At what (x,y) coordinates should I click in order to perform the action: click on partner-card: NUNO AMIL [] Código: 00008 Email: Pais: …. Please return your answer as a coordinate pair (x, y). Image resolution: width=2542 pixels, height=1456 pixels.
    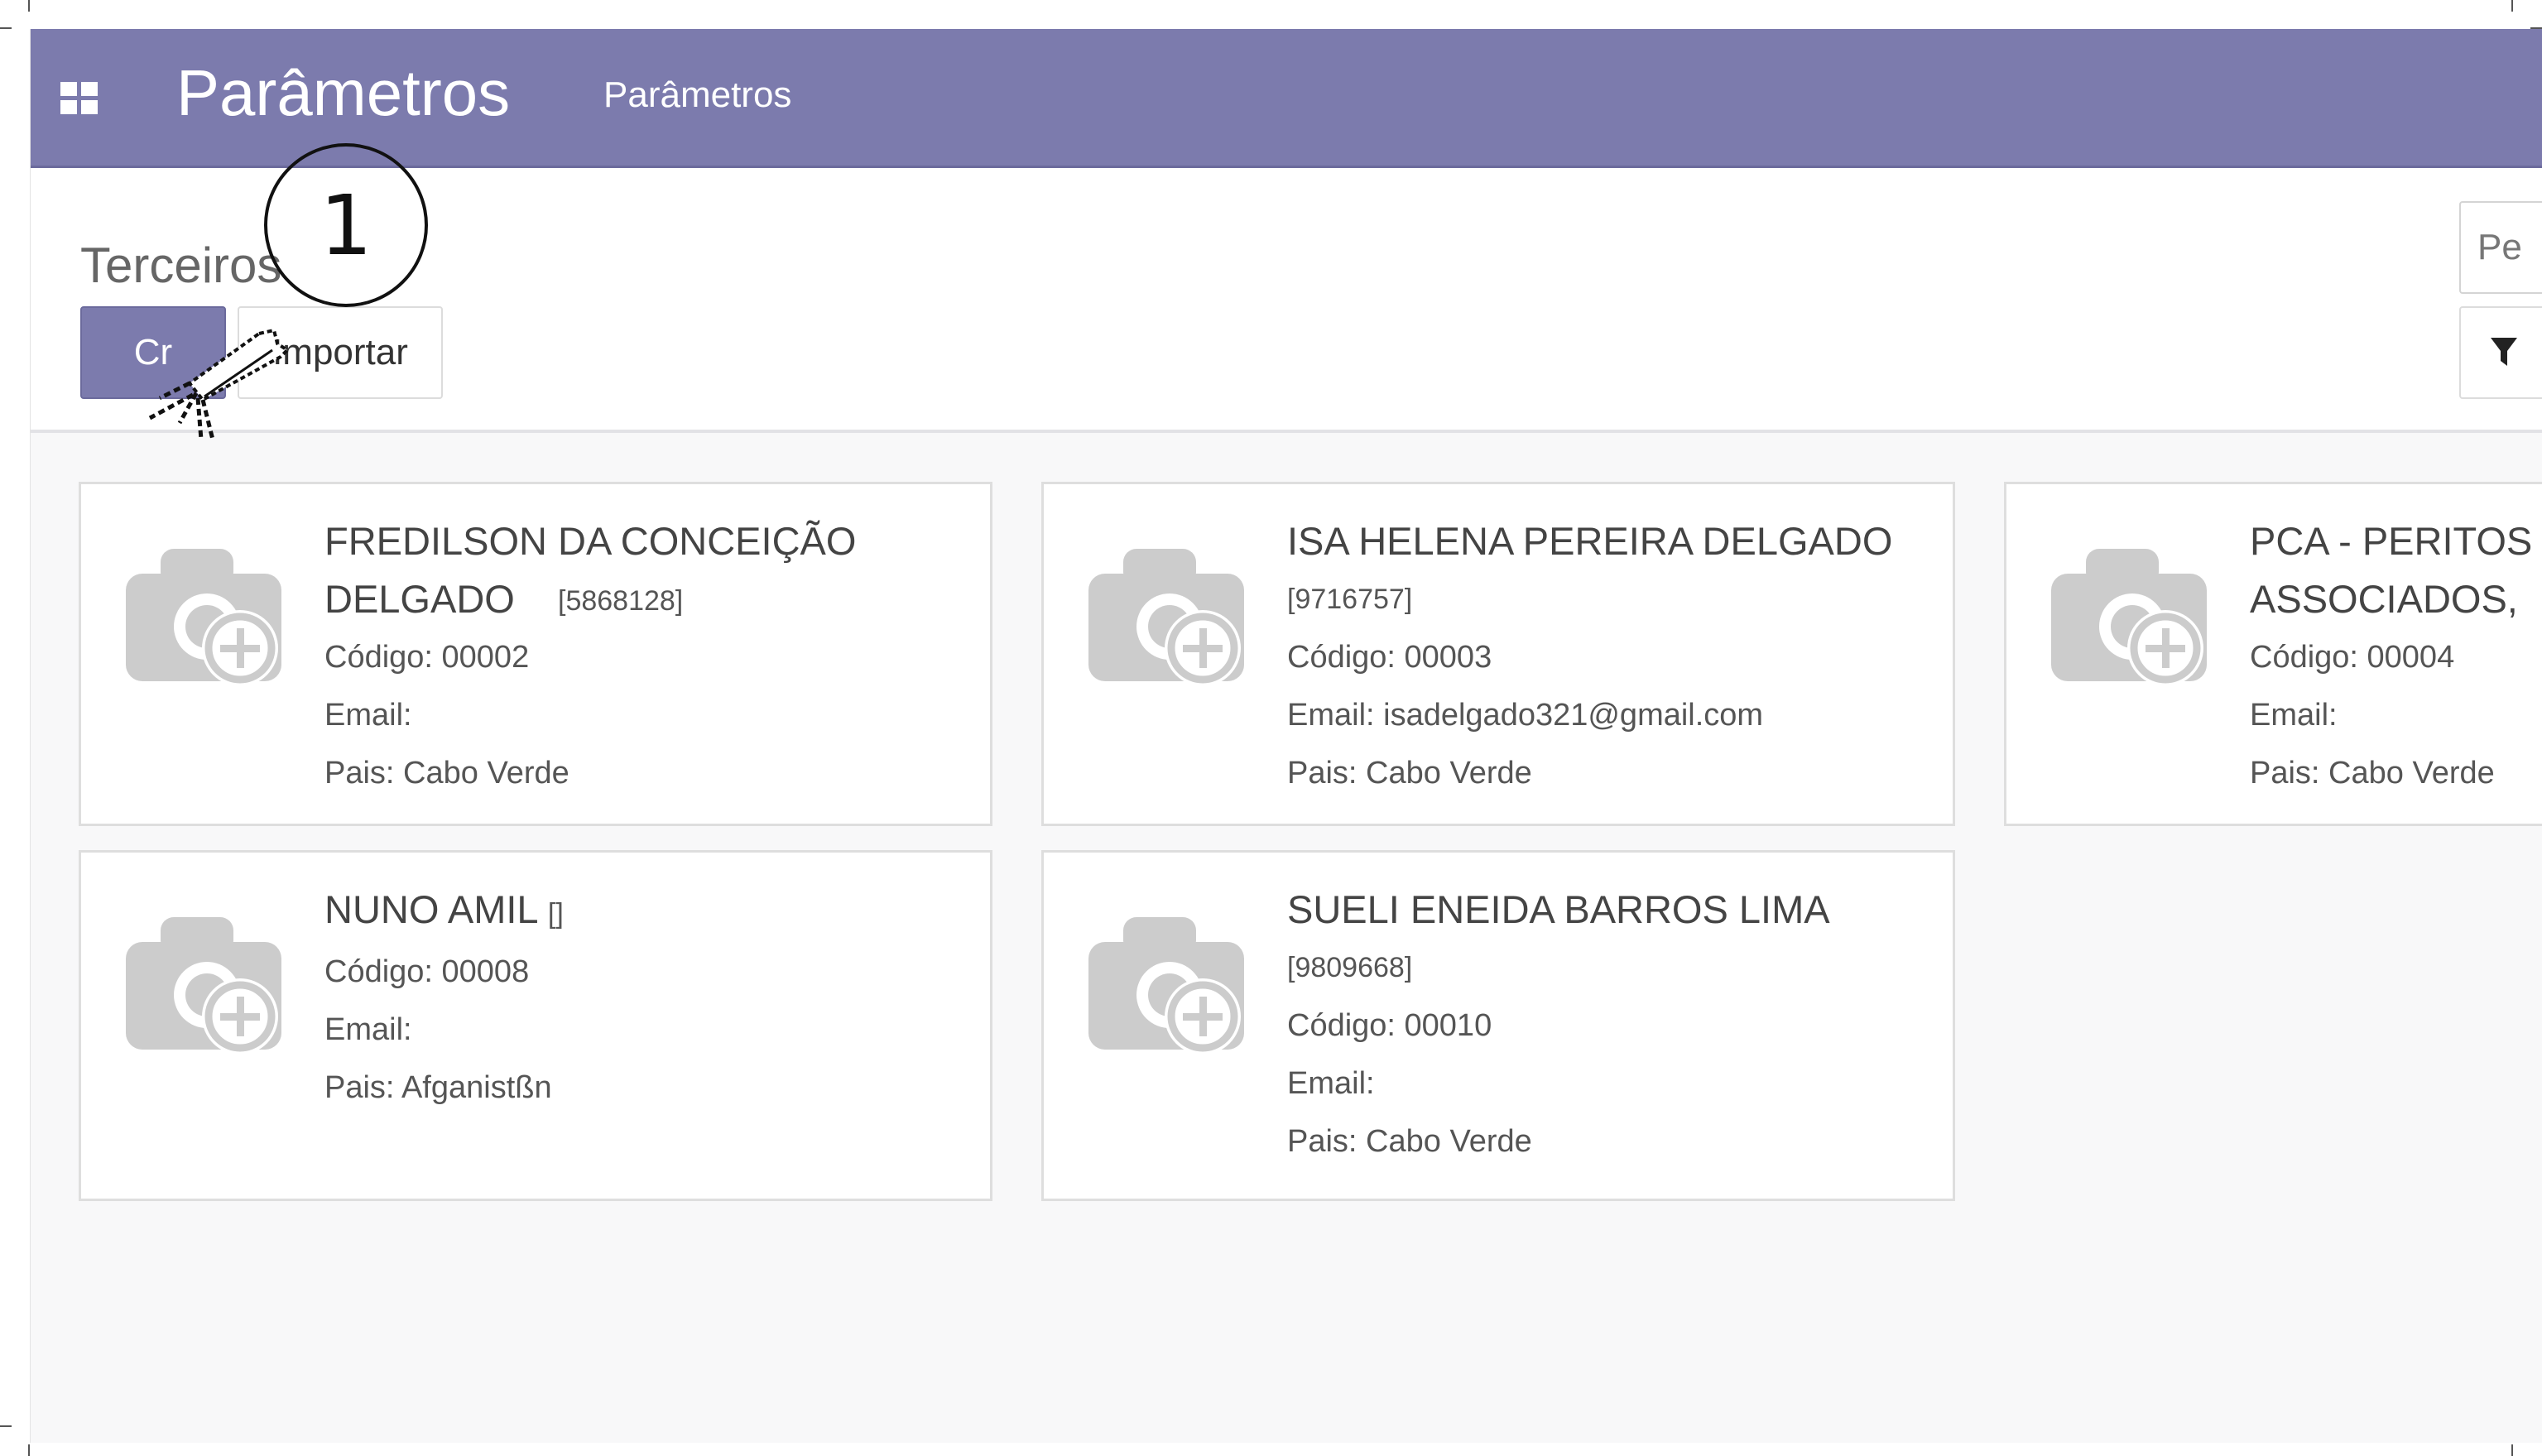
    Looking at the image, I should click on (535, 1025).